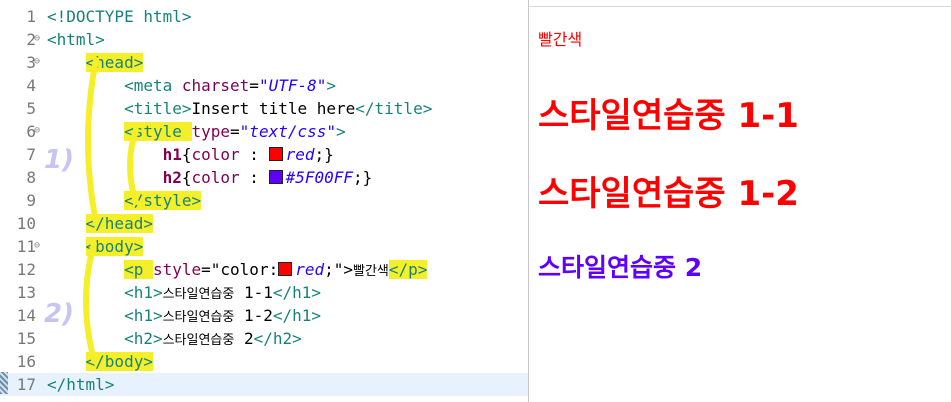  What do you see at coordinates (172, 177) in the screenshot?
I see `code-token: h2` at bounding box center [172, 177].